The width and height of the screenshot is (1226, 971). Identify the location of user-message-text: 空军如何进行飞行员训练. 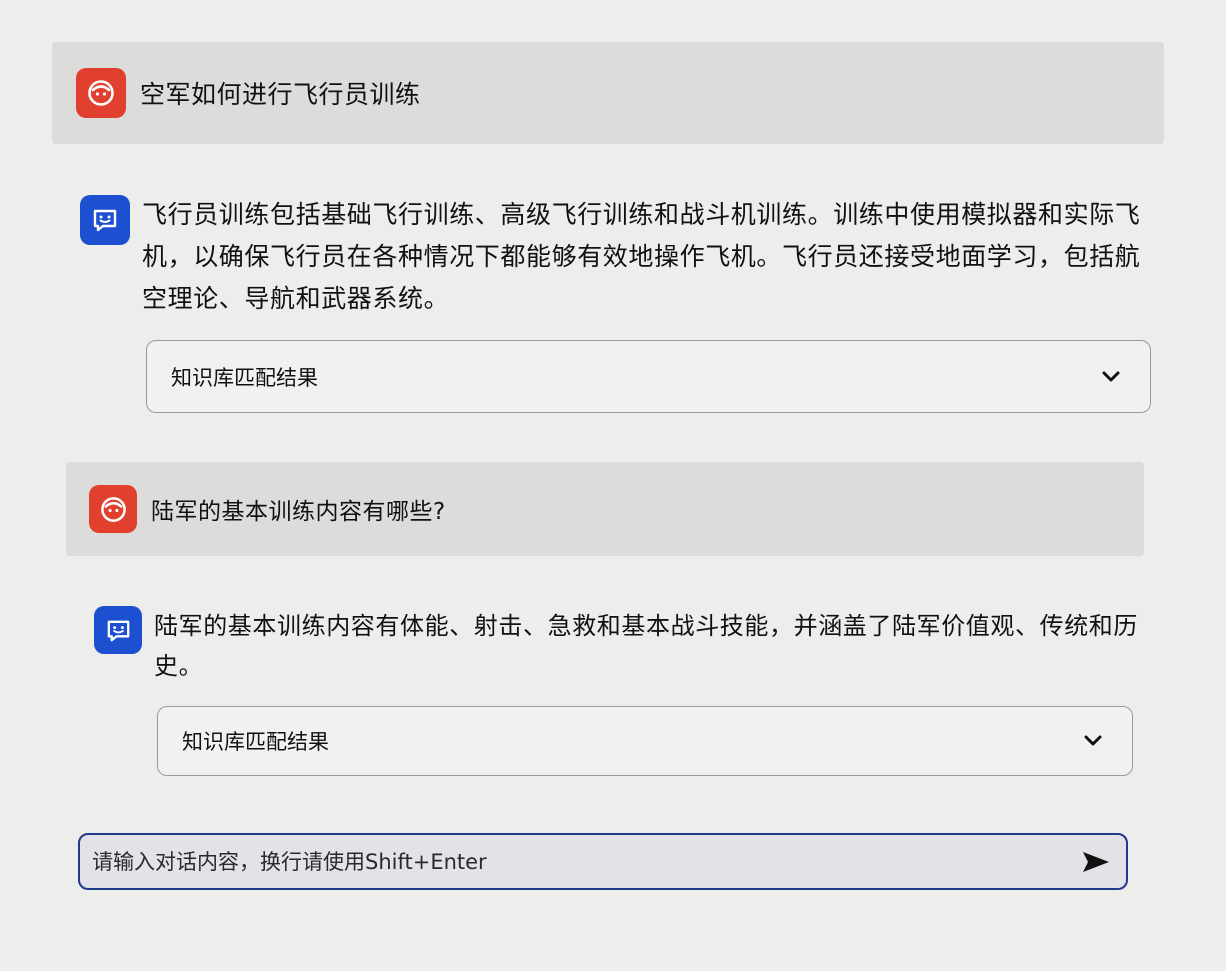
(280, 94).